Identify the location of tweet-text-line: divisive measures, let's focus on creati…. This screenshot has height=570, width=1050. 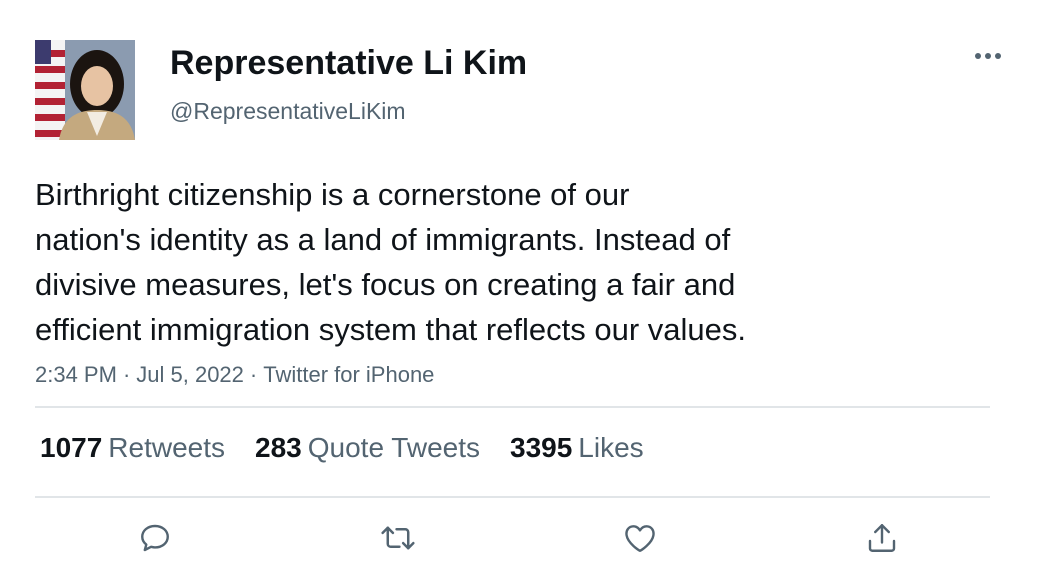
(385, 284).